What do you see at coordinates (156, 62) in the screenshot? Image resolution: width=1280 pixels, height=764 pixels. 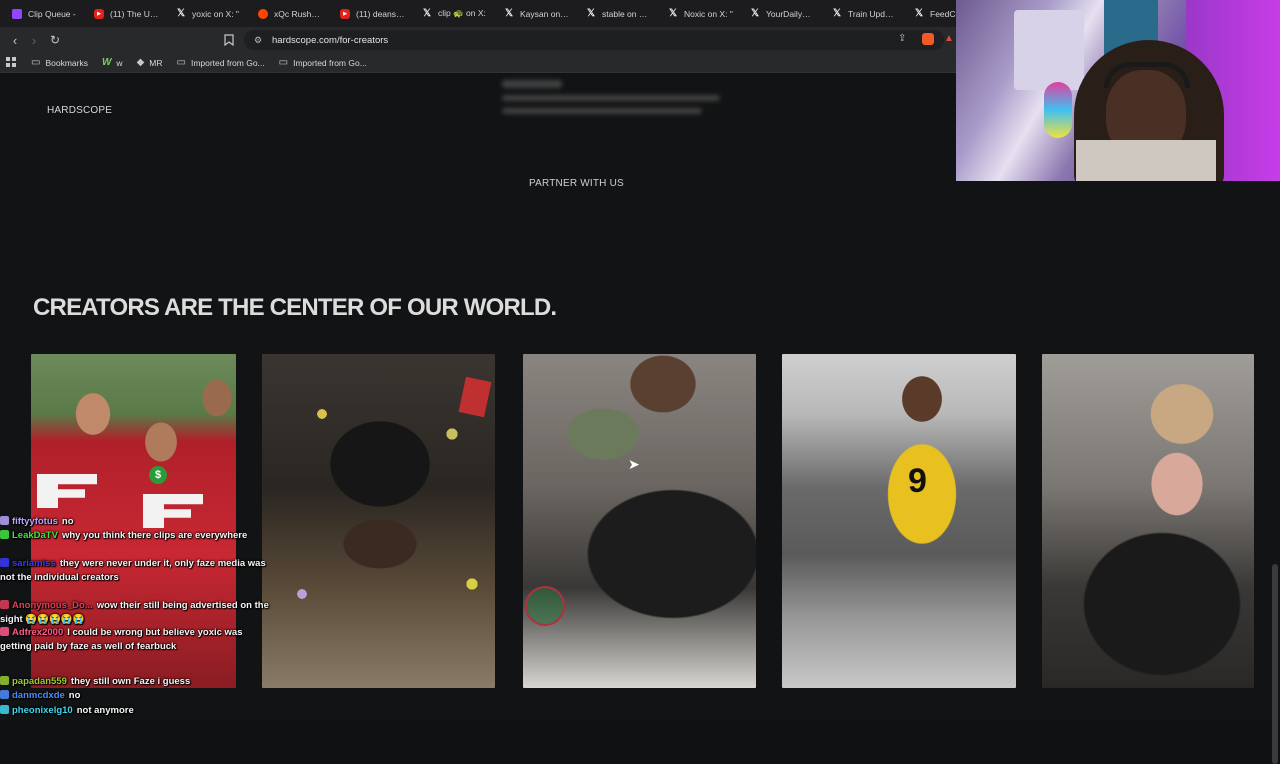 I see `bookmark-label: MR` at bounding box center [156, 62].